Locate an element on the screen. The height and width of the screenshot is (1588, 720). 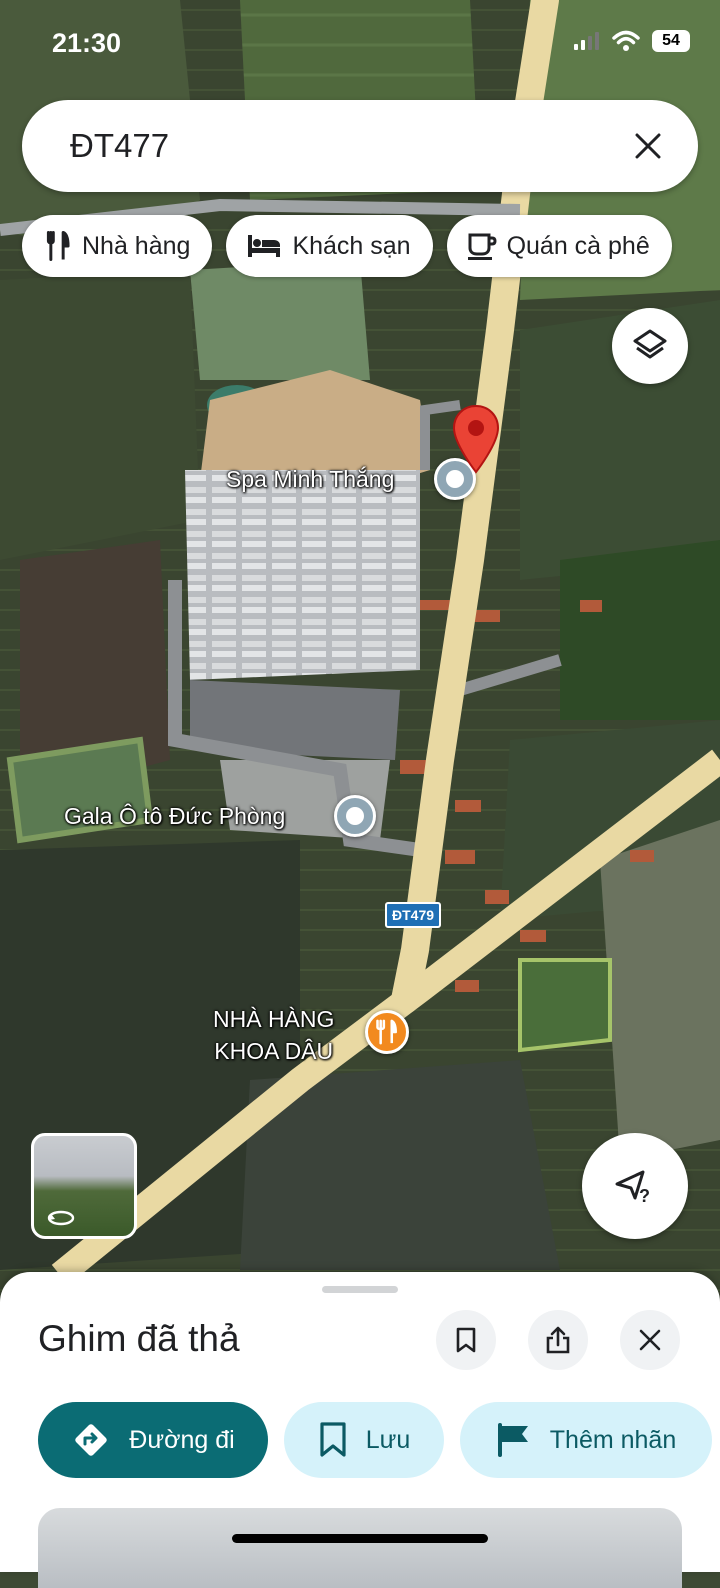
poi-label-restaurant-line1: NHÀ HÀNG is located at coordinates (274, 1019).